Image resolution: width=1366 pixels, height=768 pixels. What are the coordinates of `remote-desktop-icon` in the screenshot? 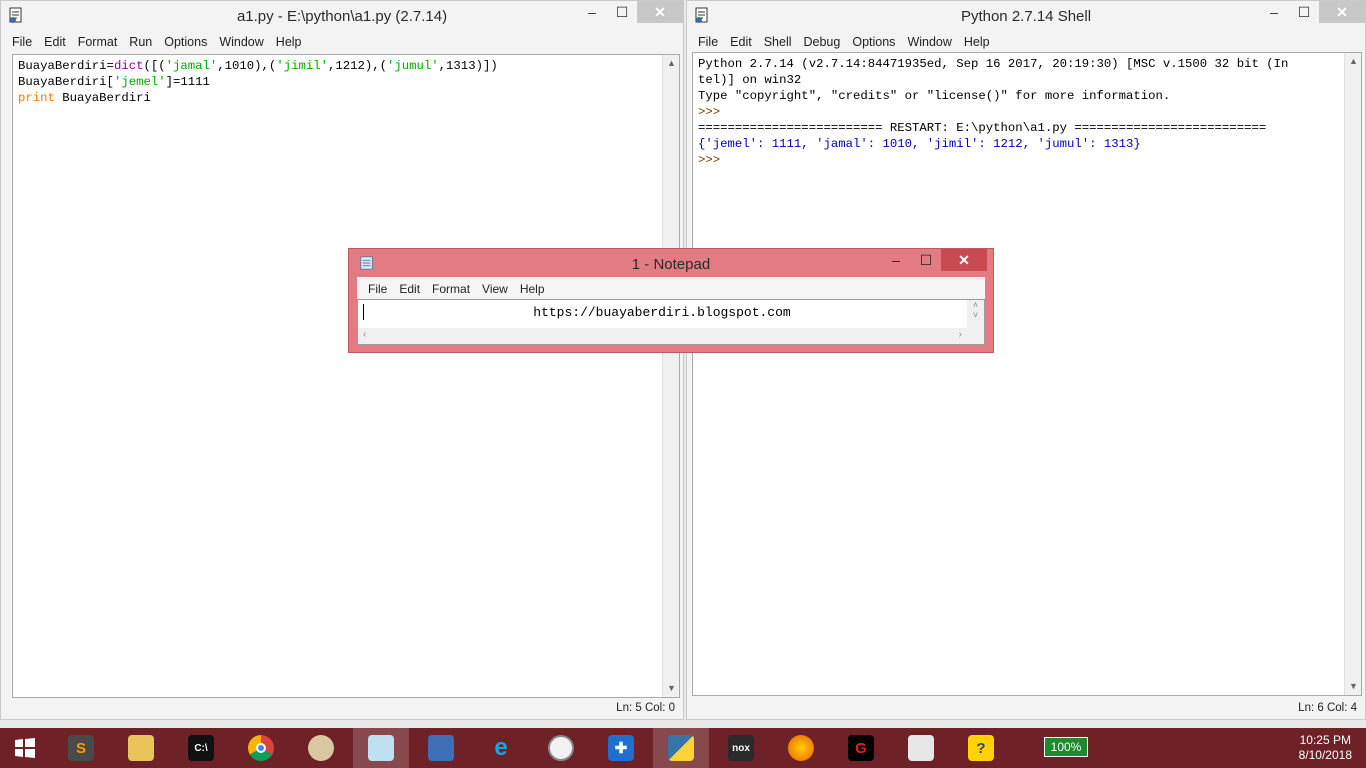 It's located at (441, 748).